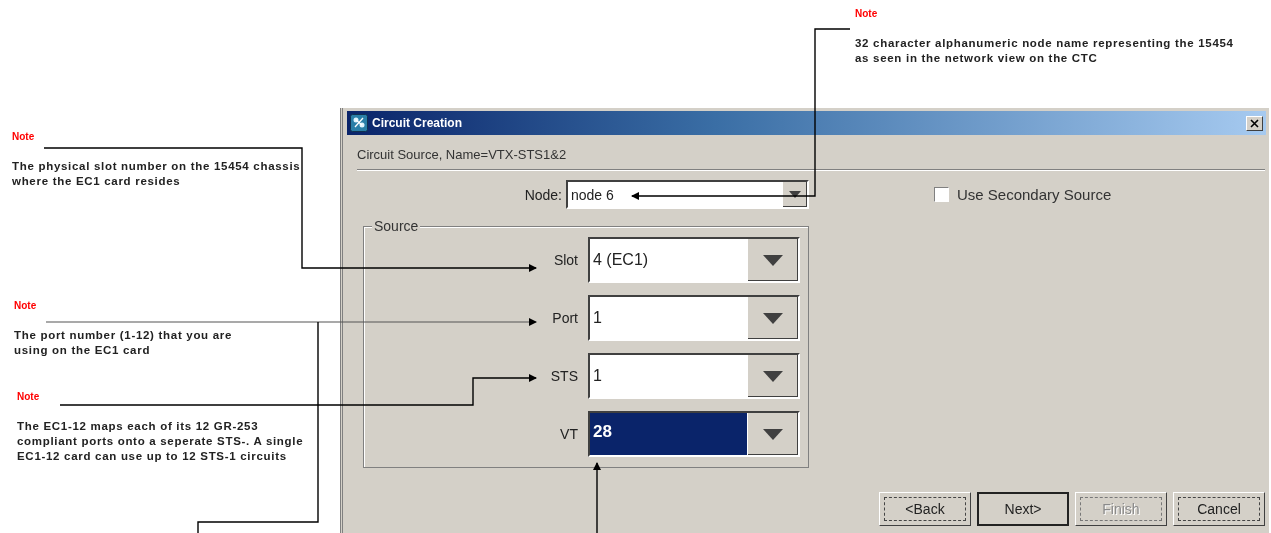 The height and width of the screenshot is (533, 1271). I want to click on note-text: The physical slot number on the 15454 chassis where the EC1 card resides, so click(157, 174).